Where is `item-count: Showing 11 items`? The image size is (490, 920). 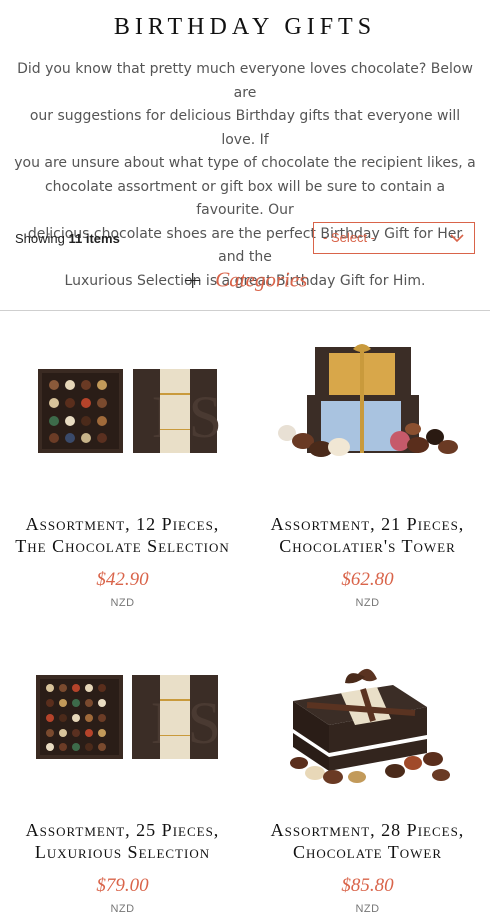
item-count: Showing 11 items is located at coordinates (67, 238).